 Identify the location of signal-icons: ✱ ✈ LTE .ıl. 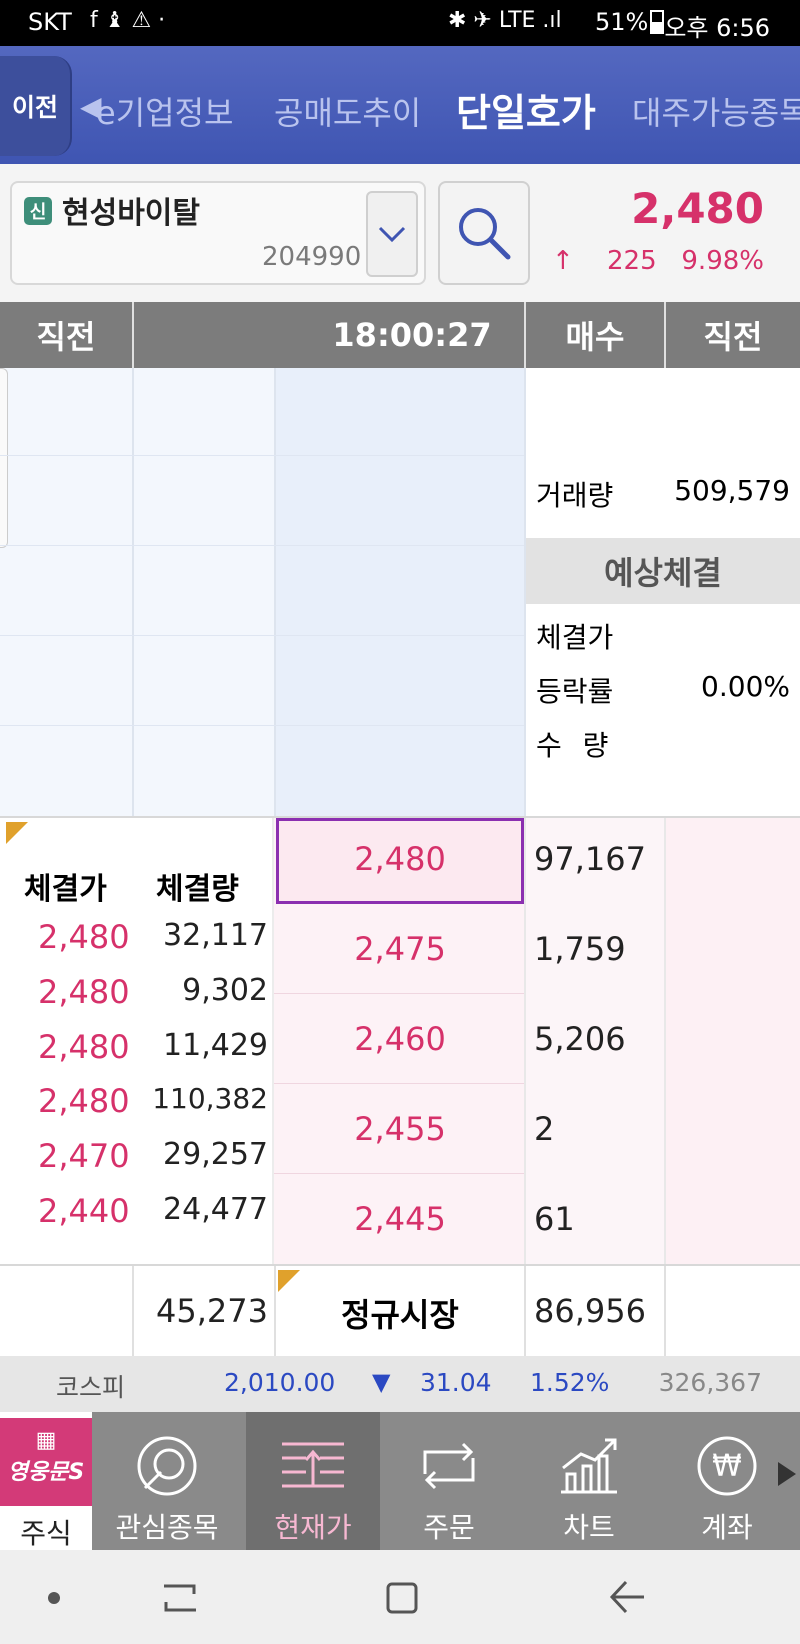
(505, 20).